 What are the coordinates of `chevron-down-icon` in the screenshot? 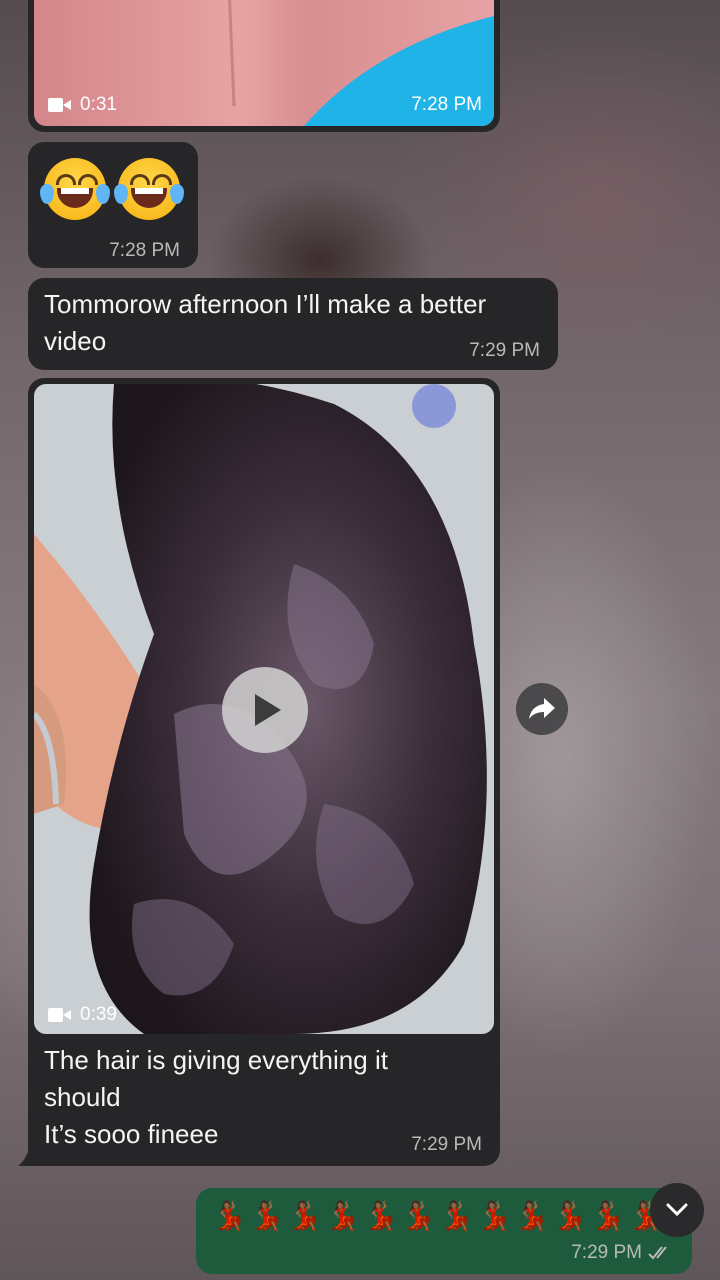 It's located at (677, 1210).